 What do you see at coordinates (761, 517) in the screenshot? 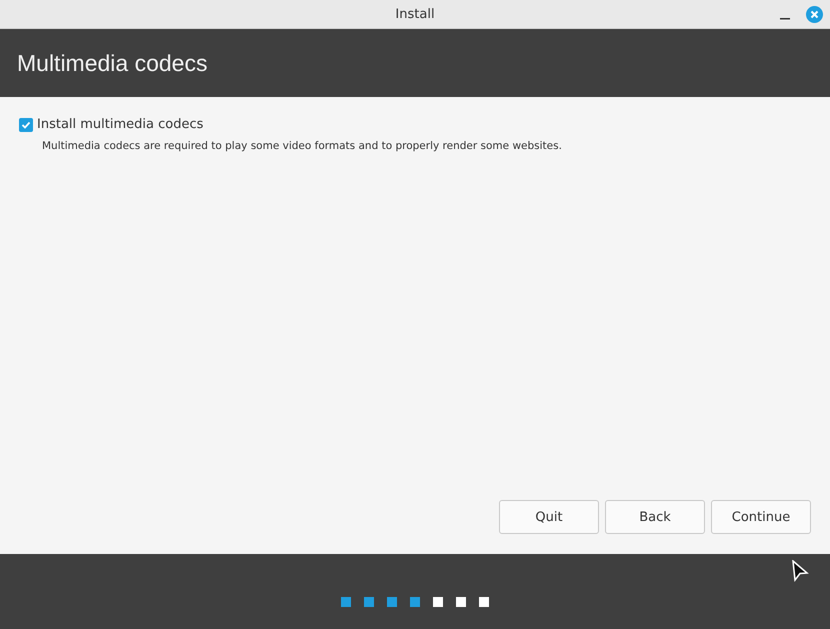
I see `action-button: Continue` at bounding box center [761, 517].